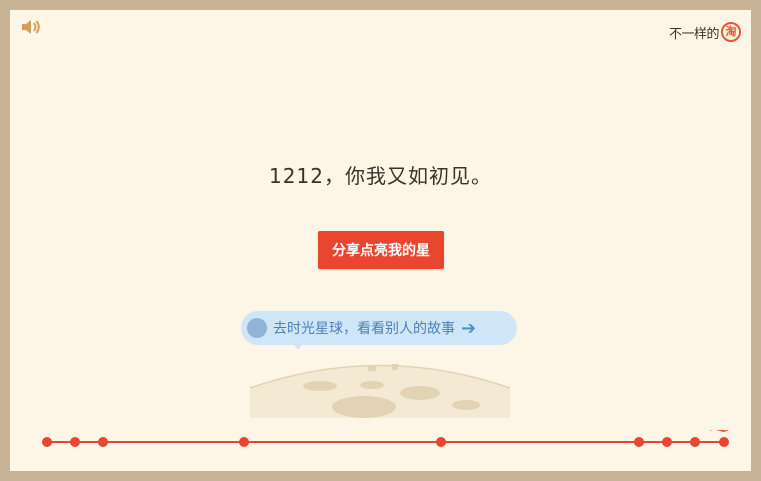 The height and width of the screenshot is (481, 761). I want to click on rocket-icon, so click(719, 431).